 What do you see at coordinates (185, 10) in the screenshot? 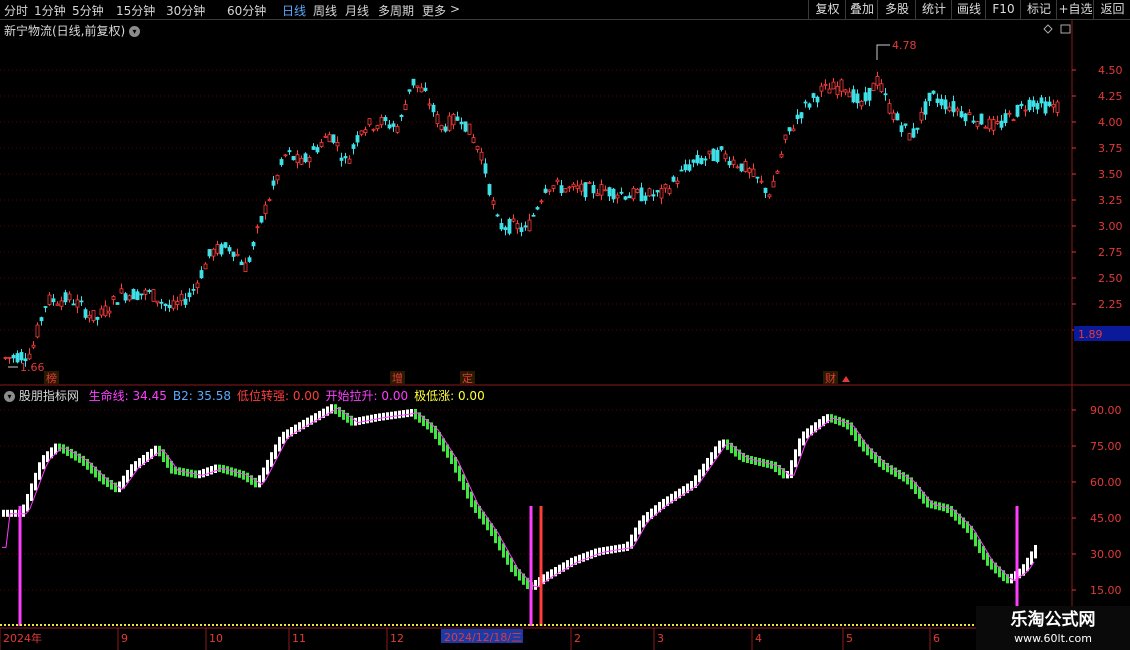
I see `timeframe-4: 30分钟` at bounding box center [185, 10].